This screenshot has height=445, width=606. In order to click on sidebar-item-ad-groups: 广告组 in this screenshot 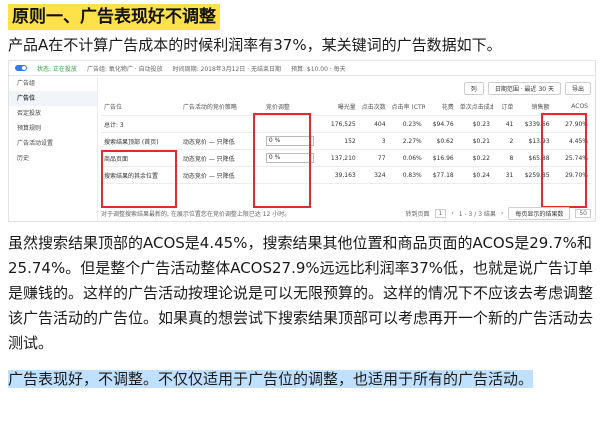, I will do `click(53, 83)`.